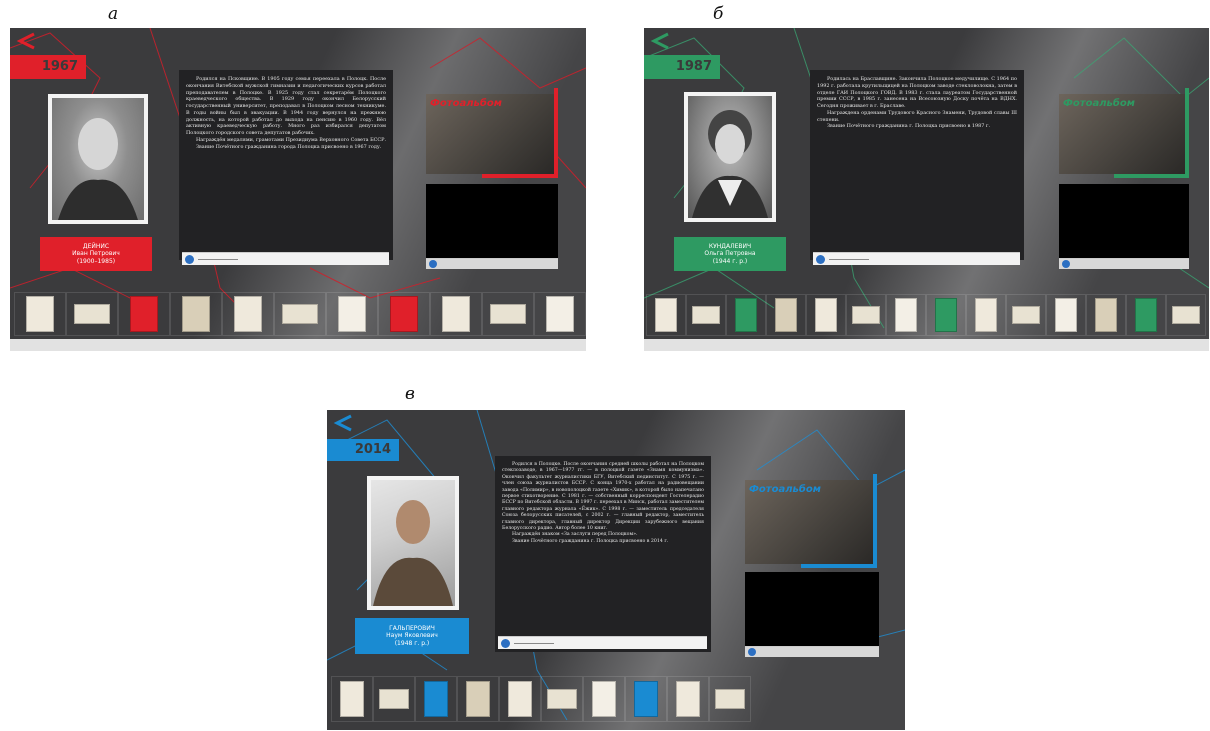 This screenshot has width=1210, height=731. Describe the element at coordinates (98, 159) in the screenshot. I see `portrait-photo` at that location.